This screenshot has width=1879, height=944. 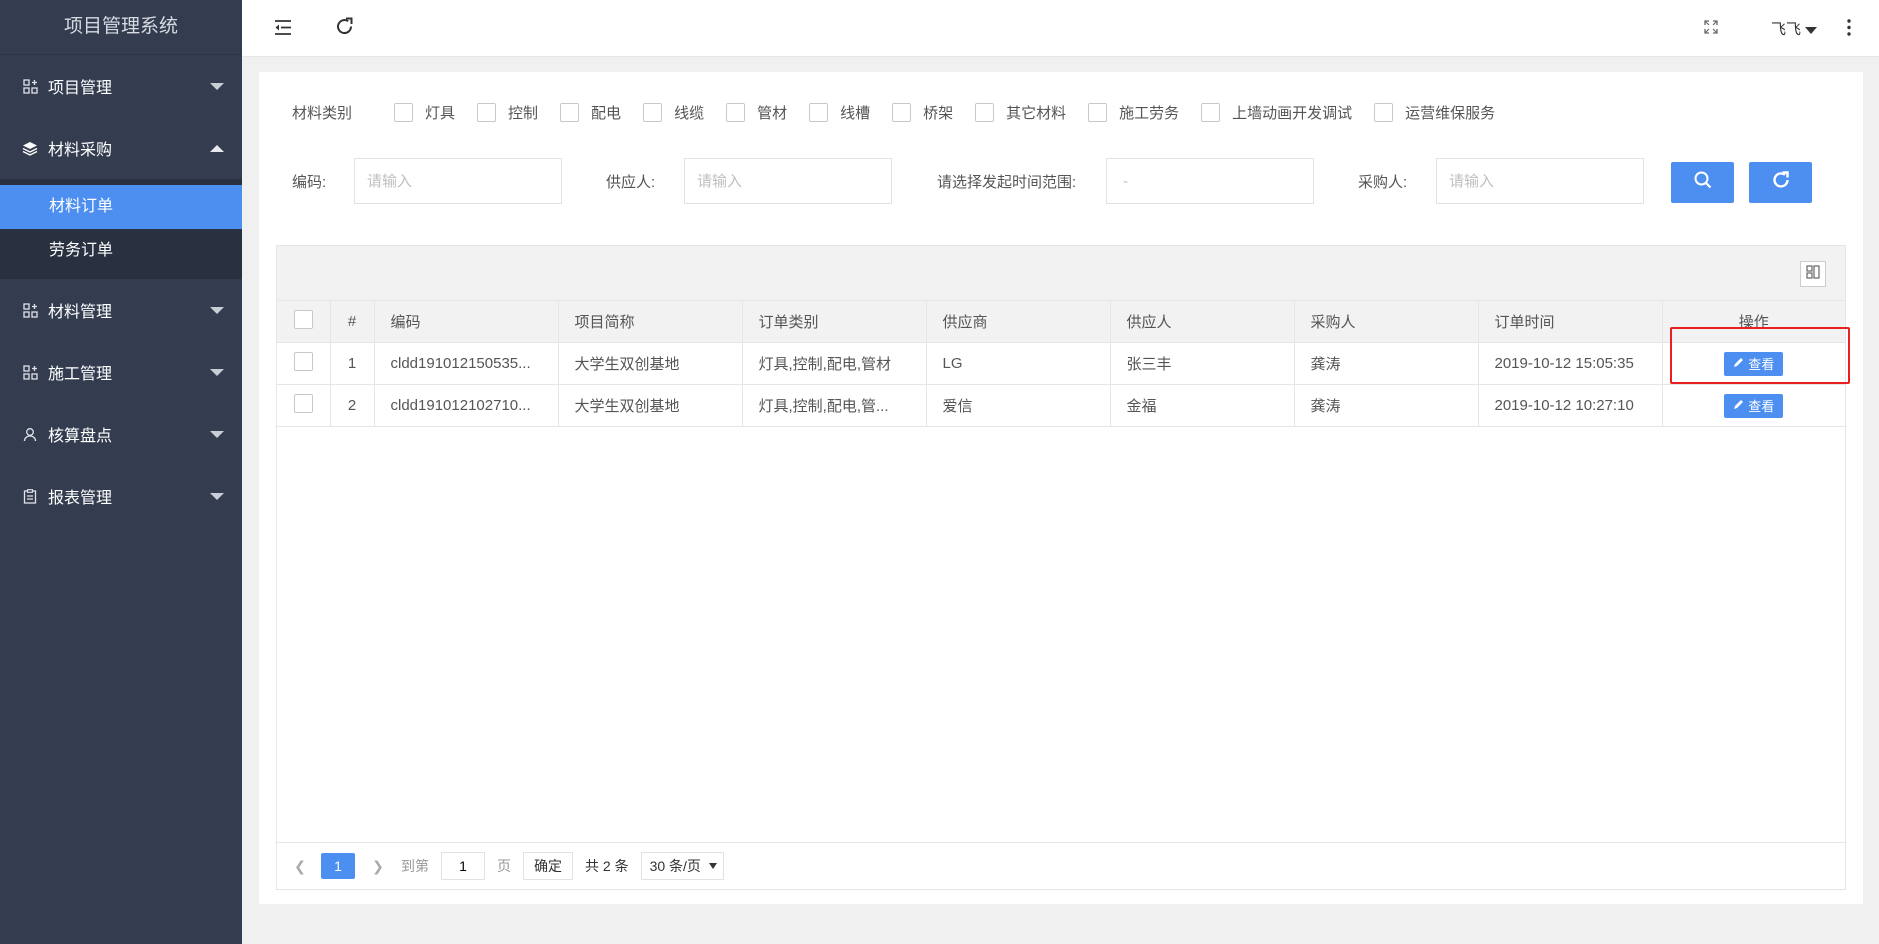 What do you see at coordinates (121, 86) in the screenshot?
I see `sidebar-item-project-management: 项目管理` at bounding box center [121, 86].